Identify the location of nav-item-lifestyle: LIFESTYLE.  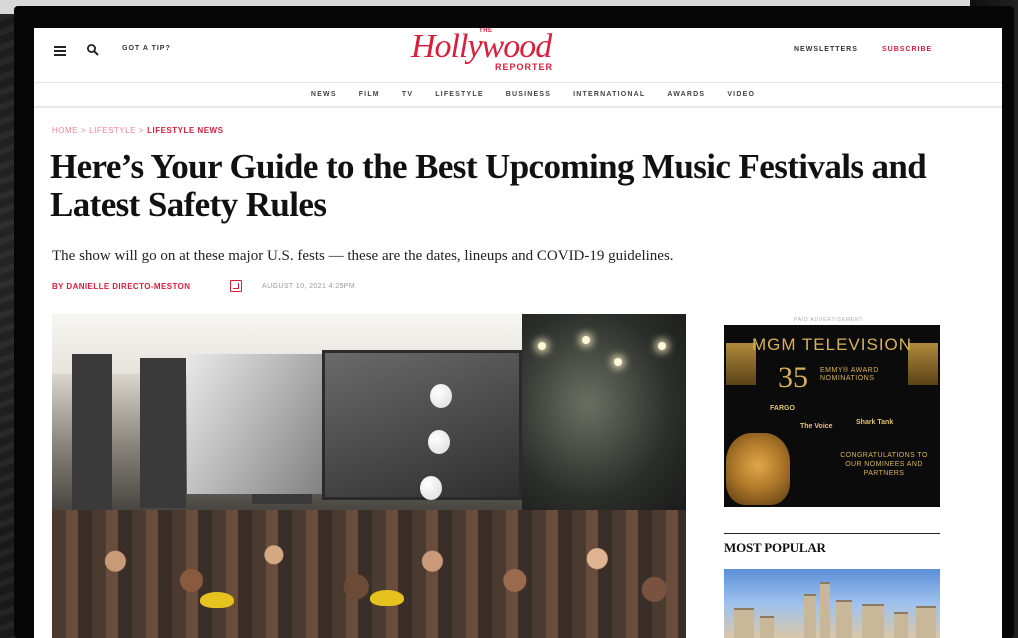
(459, 94).